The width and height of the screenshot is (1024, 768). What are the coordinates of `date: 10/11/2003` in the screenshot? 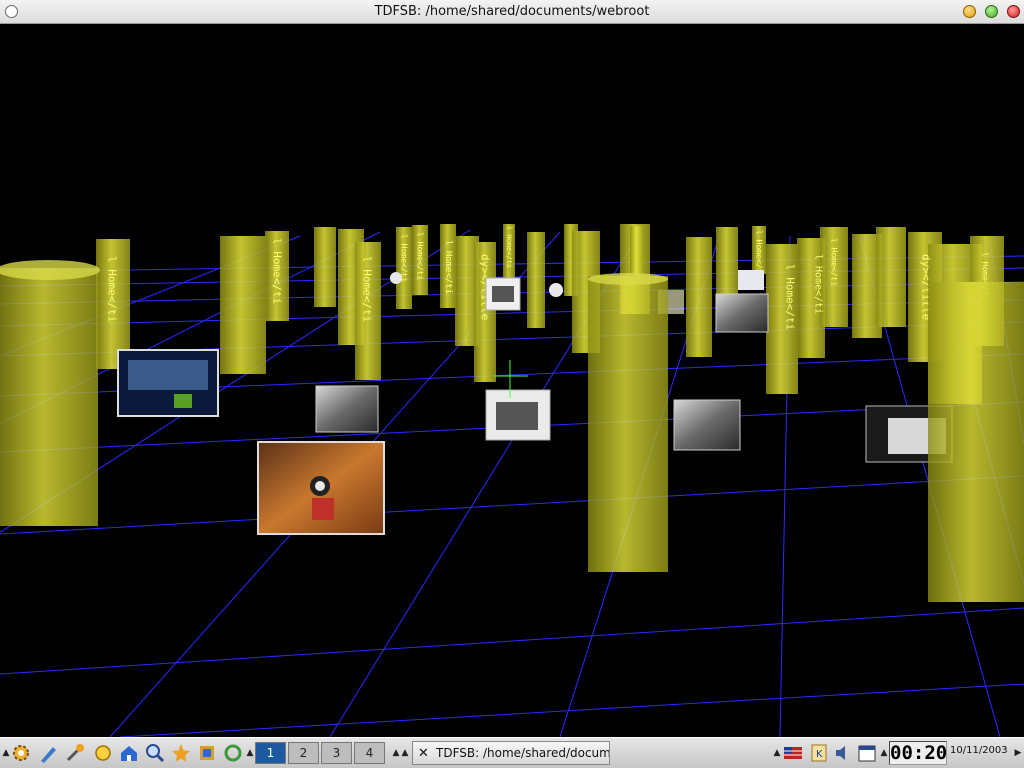 It's located at (979, 750).